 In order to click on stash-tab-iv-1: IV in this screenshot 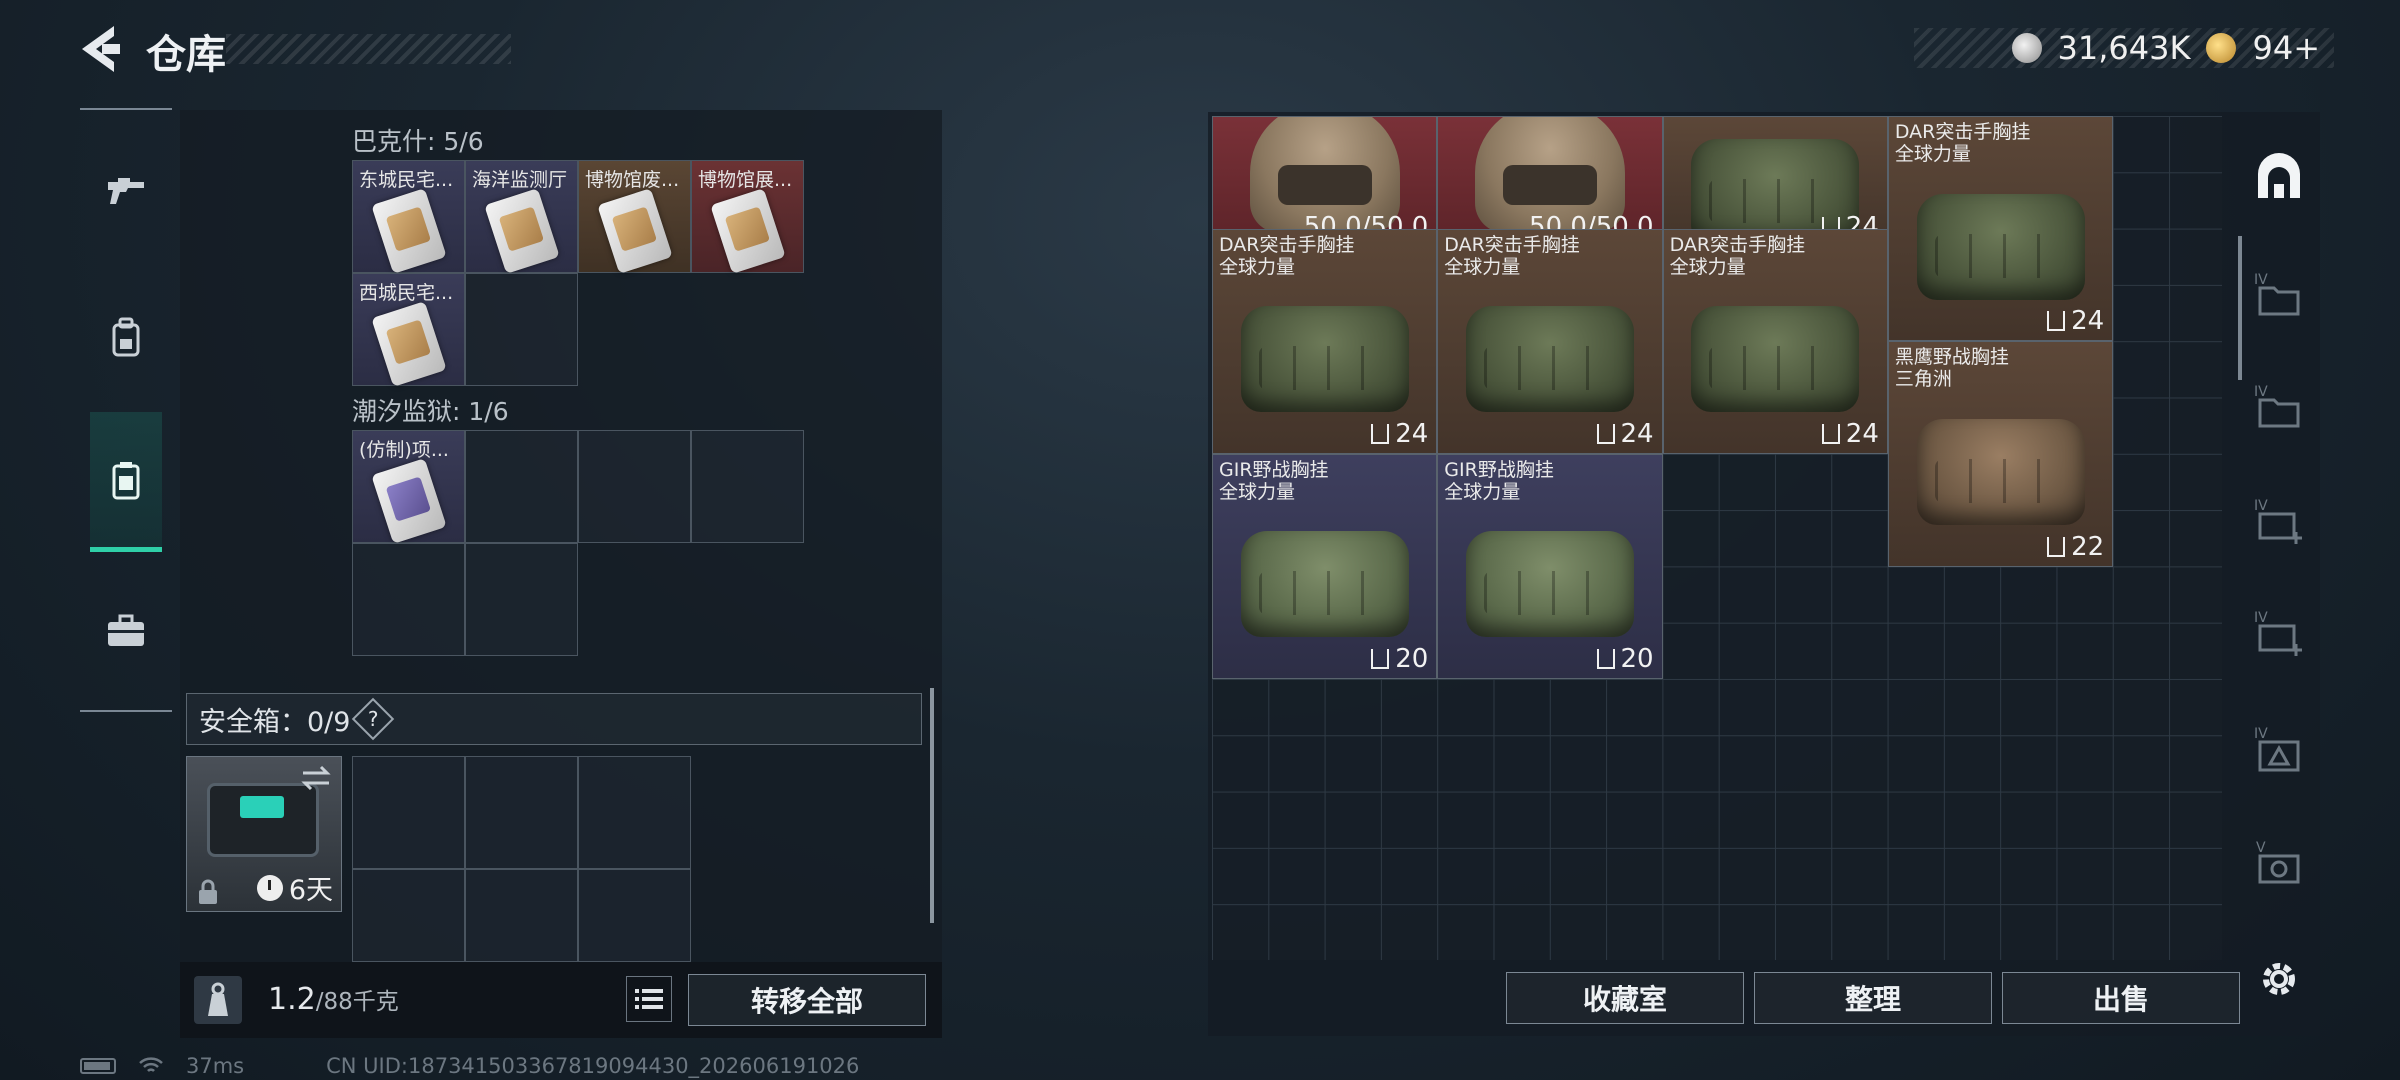, I will do `click(2279, 295)`.